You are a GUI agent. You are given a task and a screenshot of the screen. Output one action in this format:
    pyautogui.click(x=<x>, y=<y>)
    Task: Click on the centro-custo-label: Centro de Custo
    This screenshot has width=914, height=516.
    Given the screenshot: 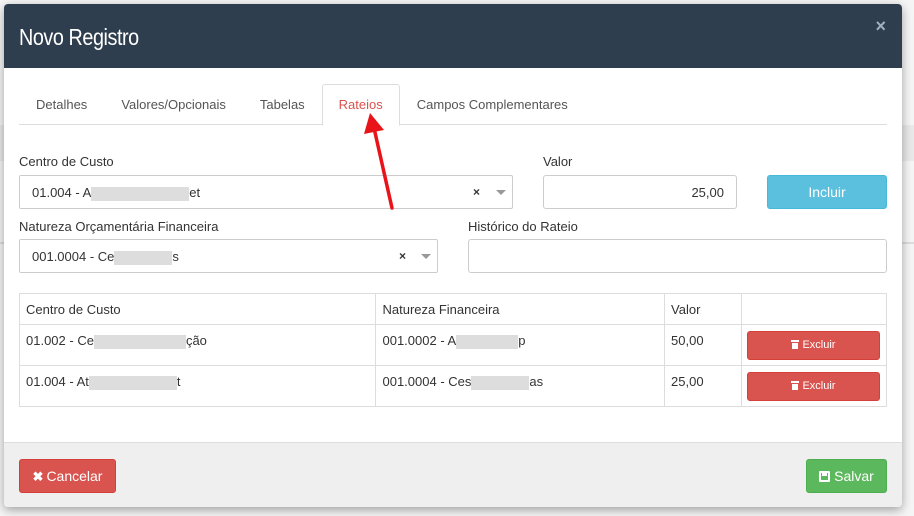 What is the action you would take?
    pyautogui.click(x=66, y=161)
    